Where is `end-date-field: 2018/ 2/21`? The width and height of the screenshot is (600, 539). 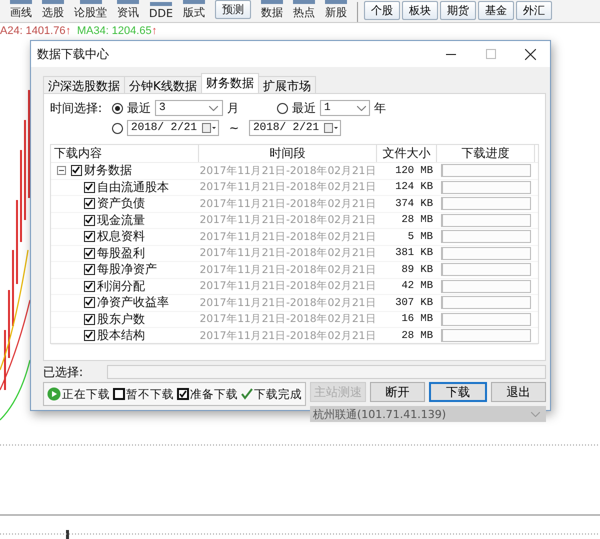 end-date-field: 2018/ 2/21 is located at coordinates (295, 128).